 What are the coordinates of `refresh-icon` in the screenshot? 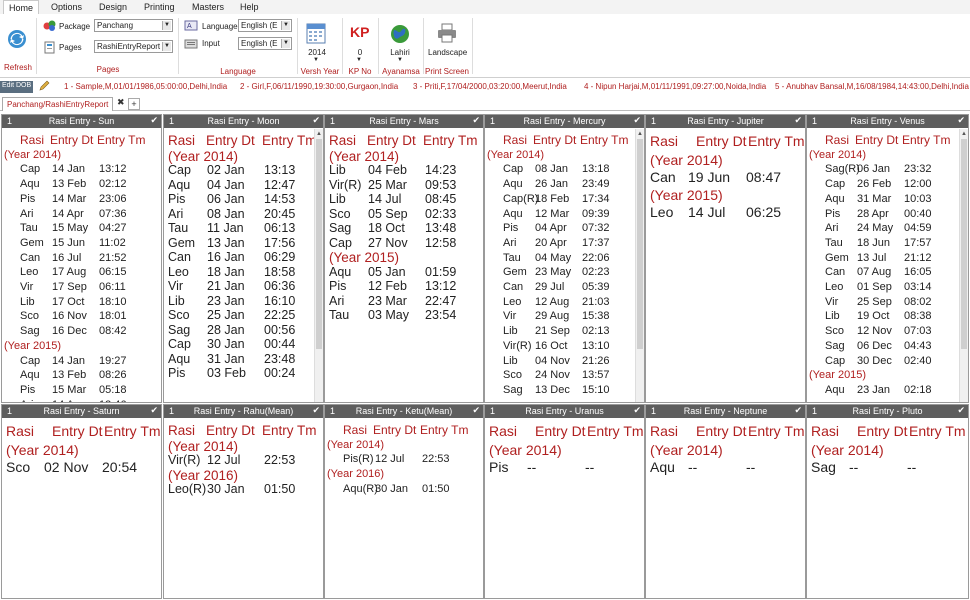 It's located at (17, 40).